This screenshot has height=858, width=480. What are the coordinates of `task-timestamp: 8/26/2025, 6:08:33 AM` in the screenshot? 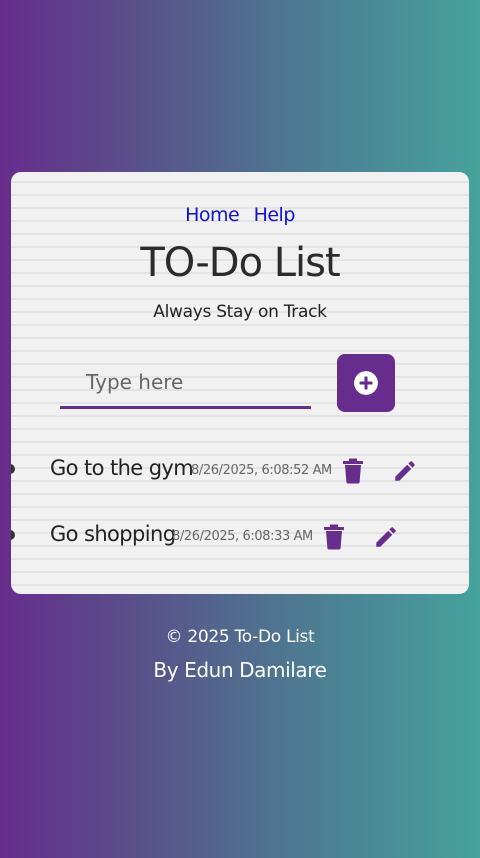 It's located at (242, 536).